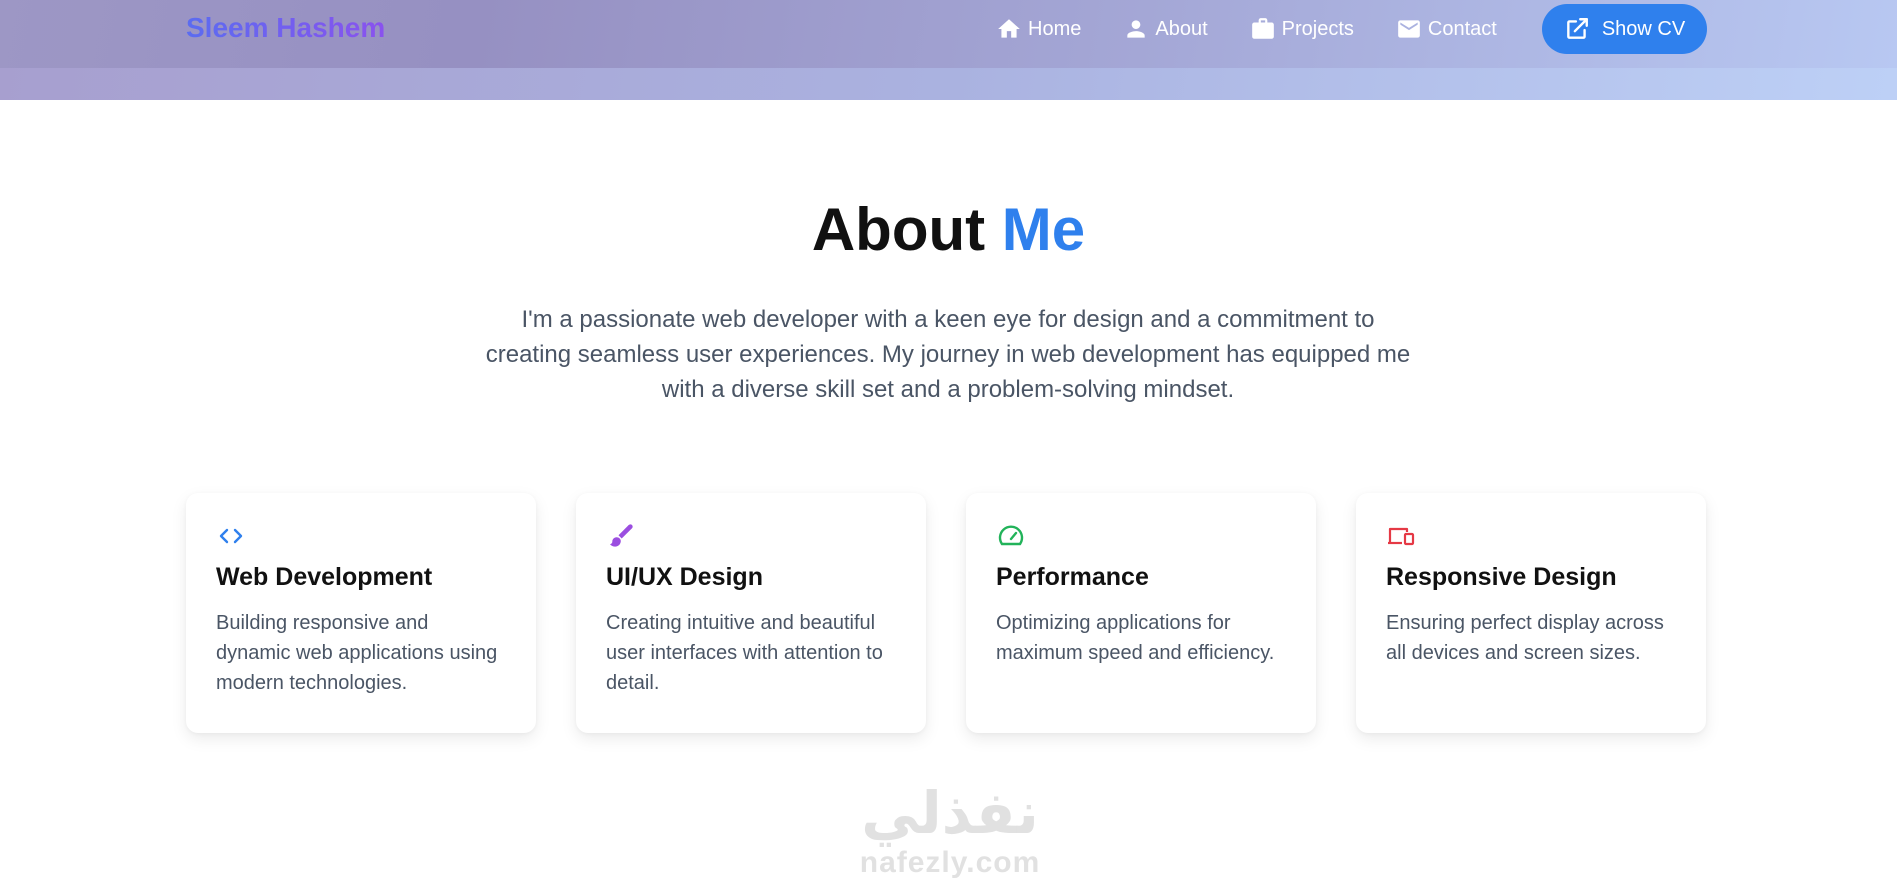 The width and height of the screenshot is (1897, 895). What do you see at coordinates (1136, 29) in the screenshot?
I see `user-icon` at bounding box center [1136, 29].